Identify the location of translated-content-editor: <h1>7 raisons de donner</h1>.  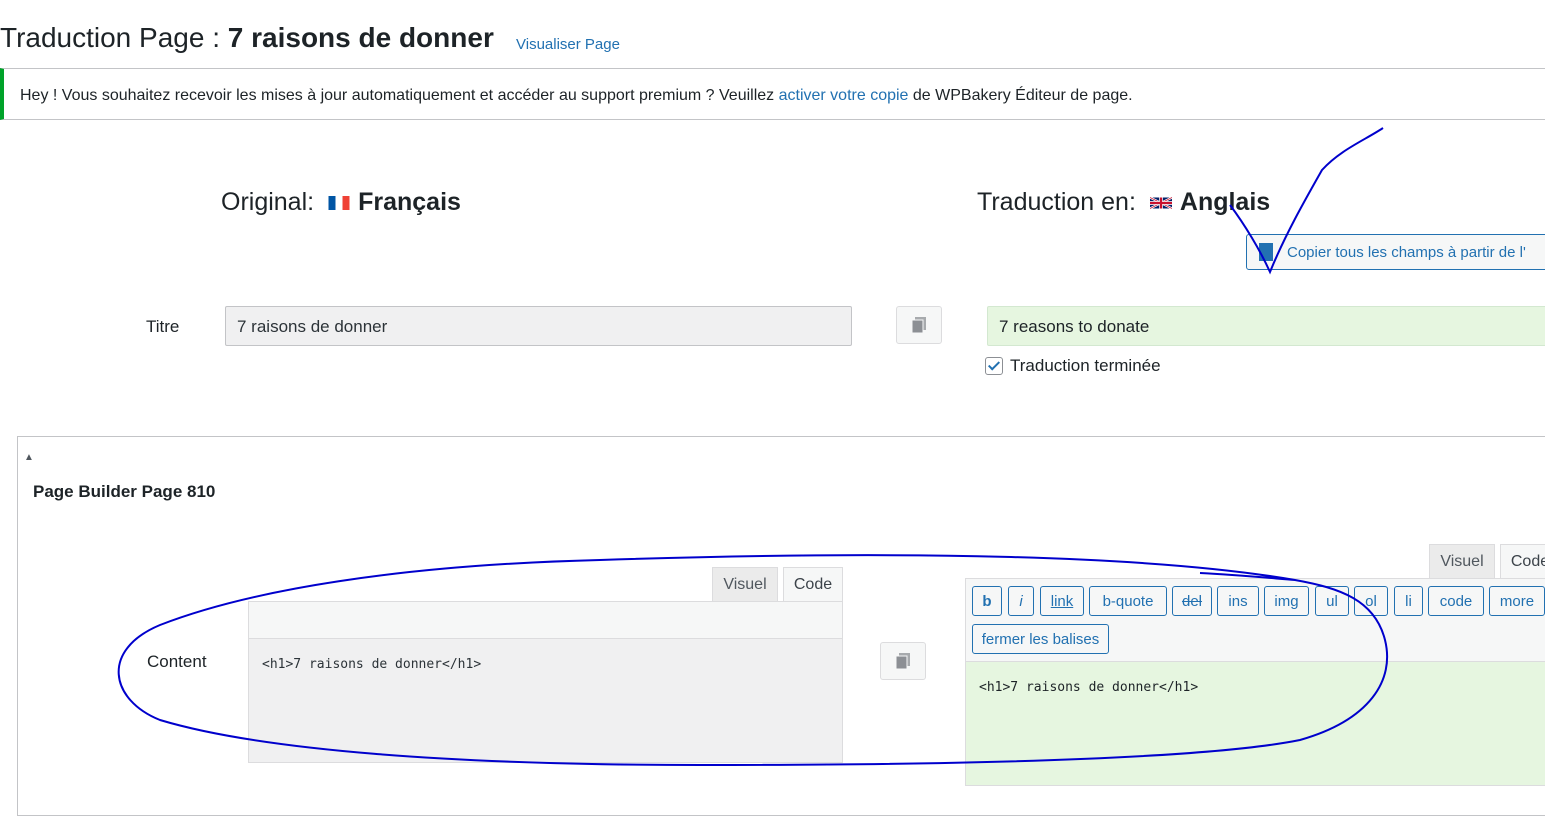
(1255, 724).